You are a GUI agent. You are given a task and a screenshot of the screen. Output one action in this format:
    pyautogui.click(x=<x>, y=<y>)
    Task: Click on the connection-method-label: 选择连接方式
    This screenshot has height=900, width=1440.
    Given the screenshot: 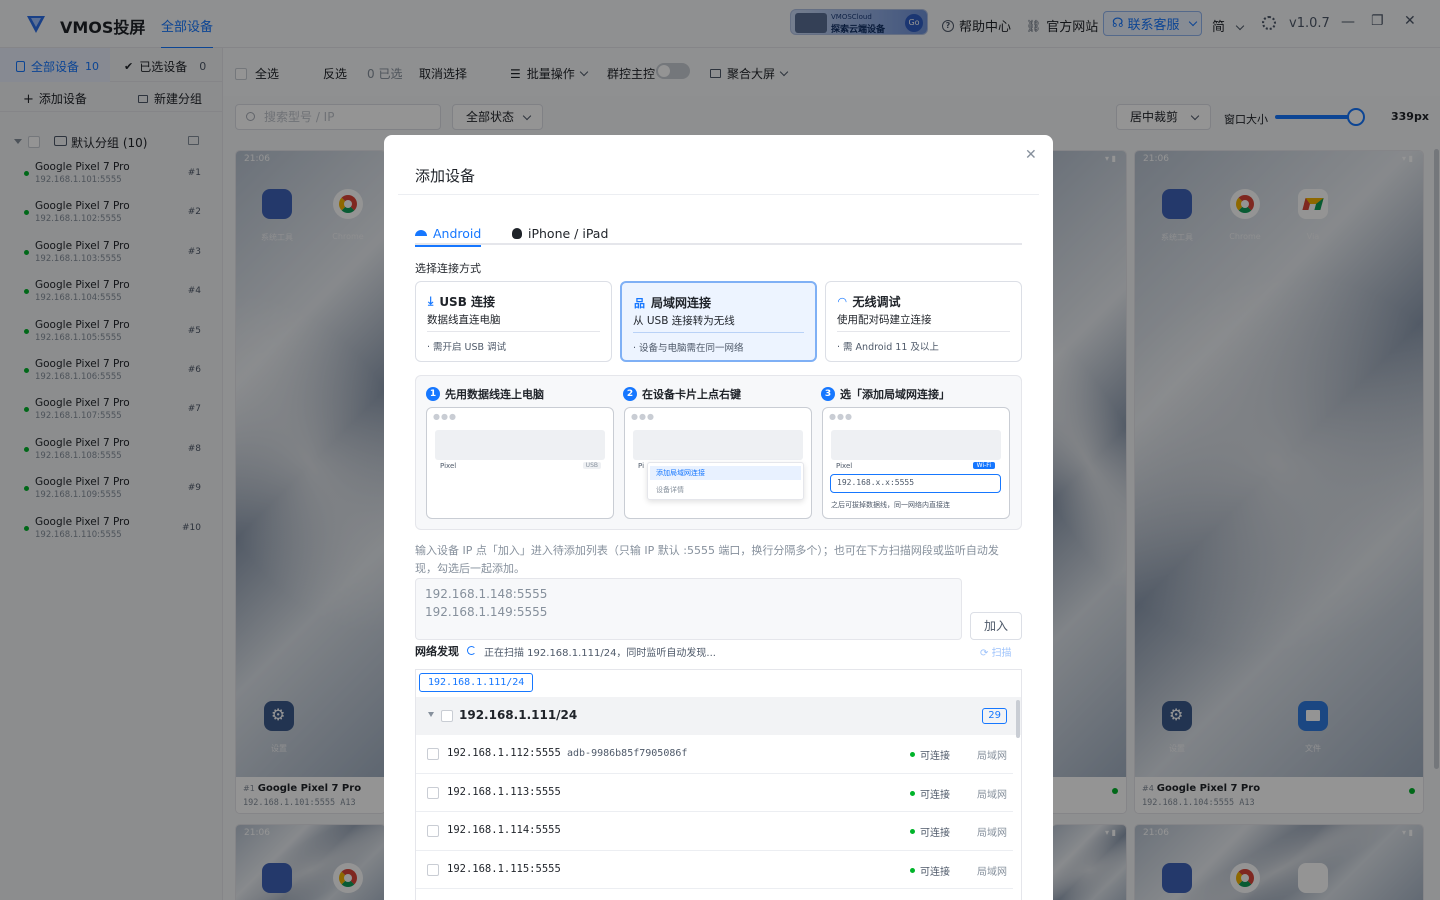 What is the action you would take?
    pyautogui.click(x=448, y=268)
    